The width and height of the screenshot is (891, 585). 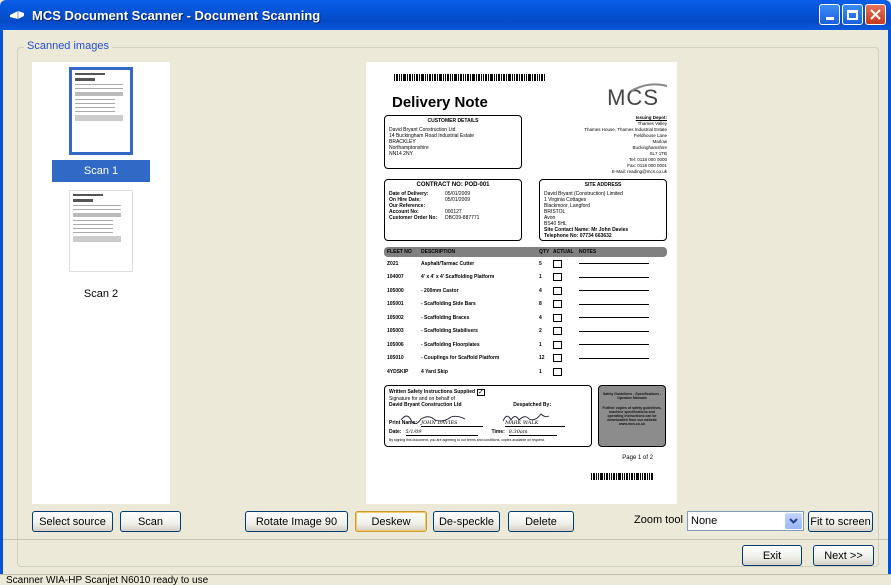 What do you see at coordinates (542, 358) in the screenshot?
I see `item-qty: 12` at bounding box center [542, 358].